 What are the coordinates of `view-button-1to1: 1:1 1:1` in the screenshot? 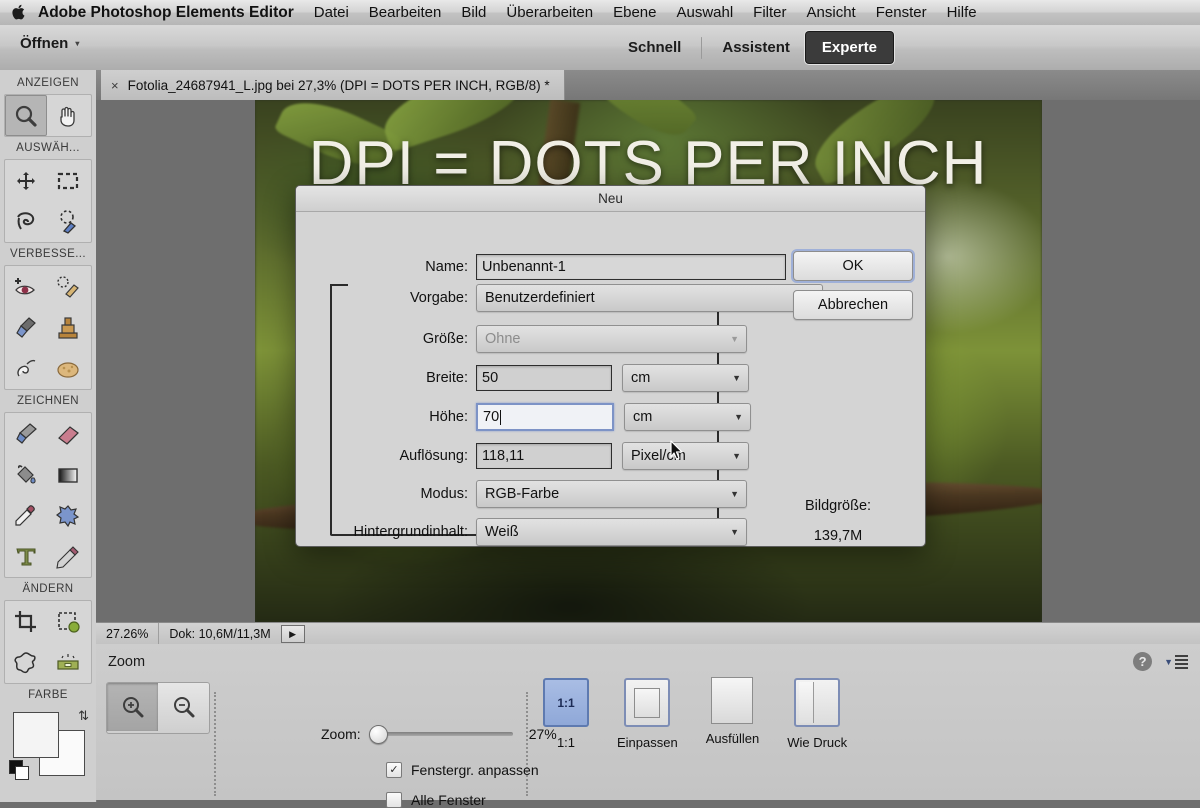 It's located at (566, 714).